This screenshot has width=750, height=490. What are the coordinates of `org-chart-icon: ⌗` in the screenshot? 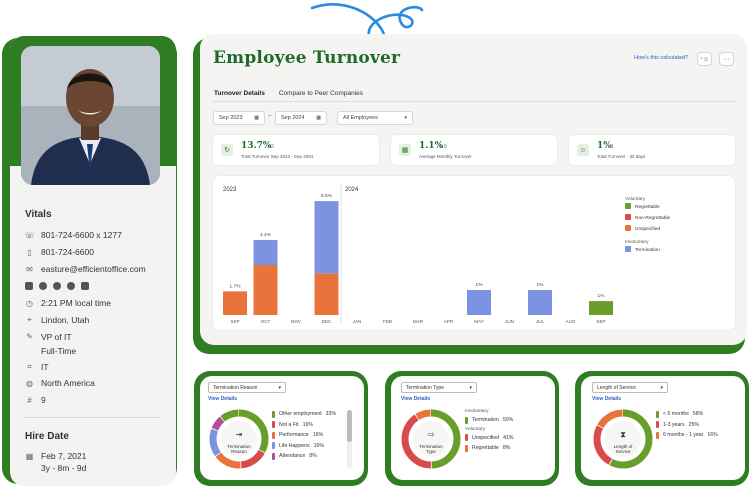 It's located at (29, 366).